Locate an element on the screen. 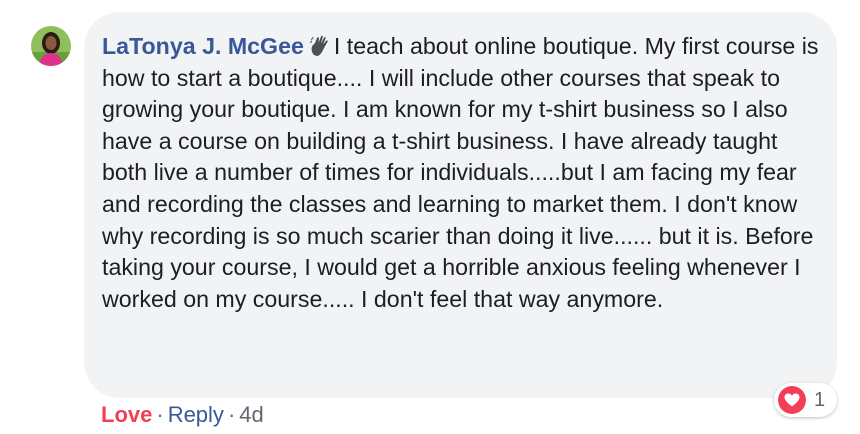 This screenshot has width=860, height=434. reaction-count: 1 is located at coordinates (820, 399).